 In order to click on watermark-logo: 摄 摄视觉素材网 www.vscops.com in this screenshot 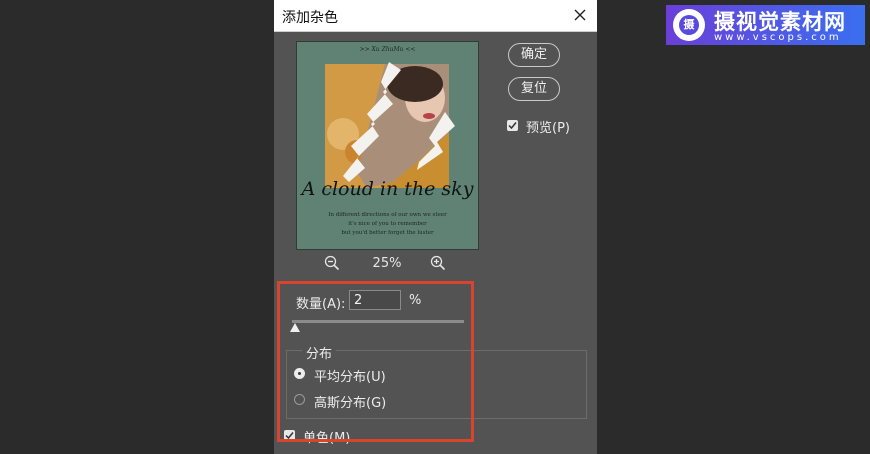, I will do `click(765, 25)`.